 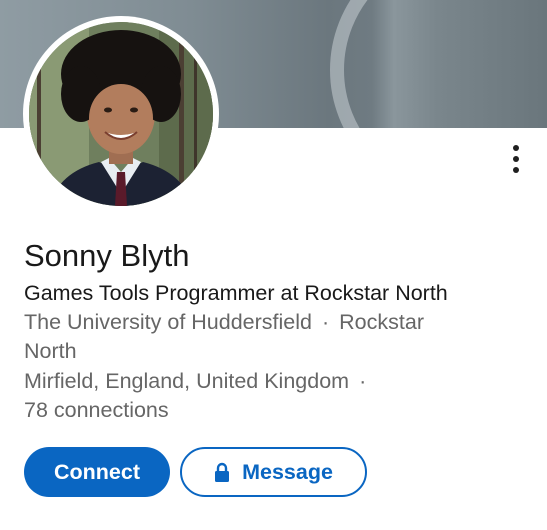 I want to click on profile-headline: Games Tools Programmer at Rockstar North, so click(x=236, y=293).